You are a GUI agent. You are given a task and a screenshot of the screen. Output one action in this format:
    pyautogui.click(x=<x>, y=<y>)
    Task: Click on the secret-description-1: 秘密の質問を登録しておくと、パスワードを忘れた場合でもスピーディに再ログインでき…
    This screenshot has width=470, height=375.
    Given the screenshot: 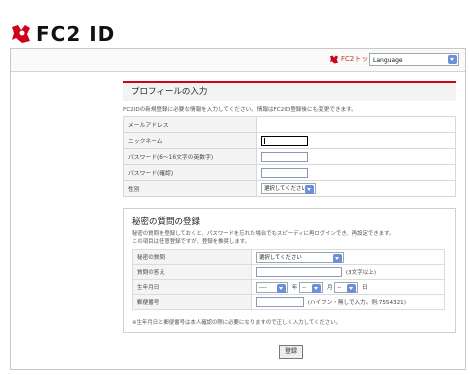 What is the action you would take?
    pyautogui.click(x=263, y=234)
    